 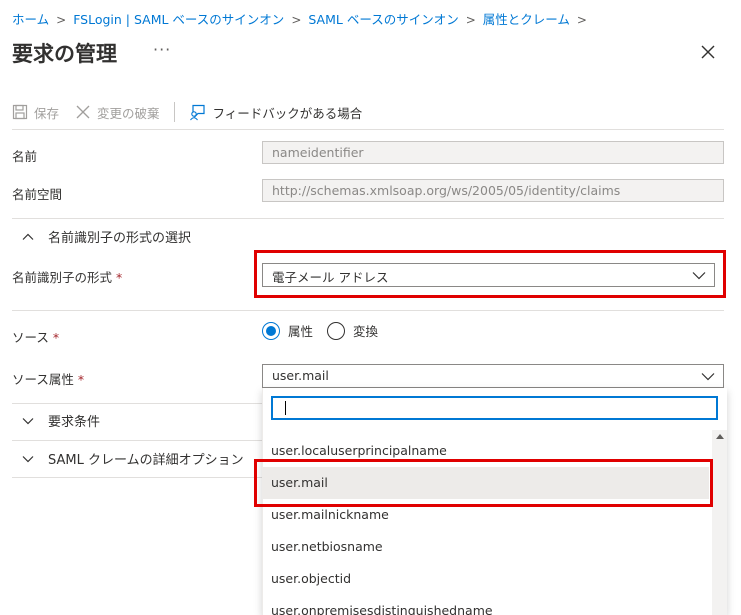 What do you see at coordinates (366, 331) in the screenshot?
I see `radio-transform-label: 変換` at bounding box center [366, 331].